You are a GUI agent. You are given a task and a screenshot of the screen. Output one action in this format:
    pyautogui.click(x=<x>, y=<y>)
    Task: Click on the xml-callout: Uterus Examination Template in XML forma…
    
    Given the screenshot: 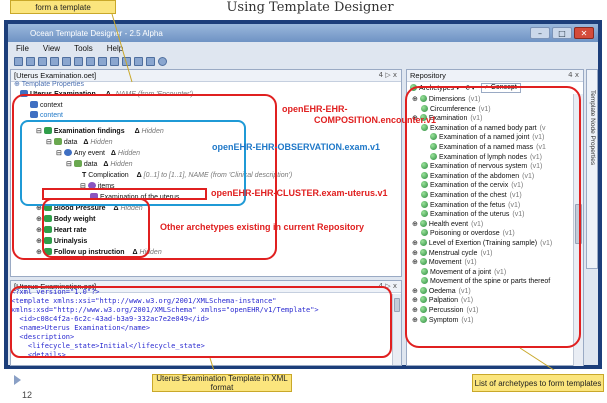 What is the action you would take?
    pyautogui.click(x=222, y=383)
    